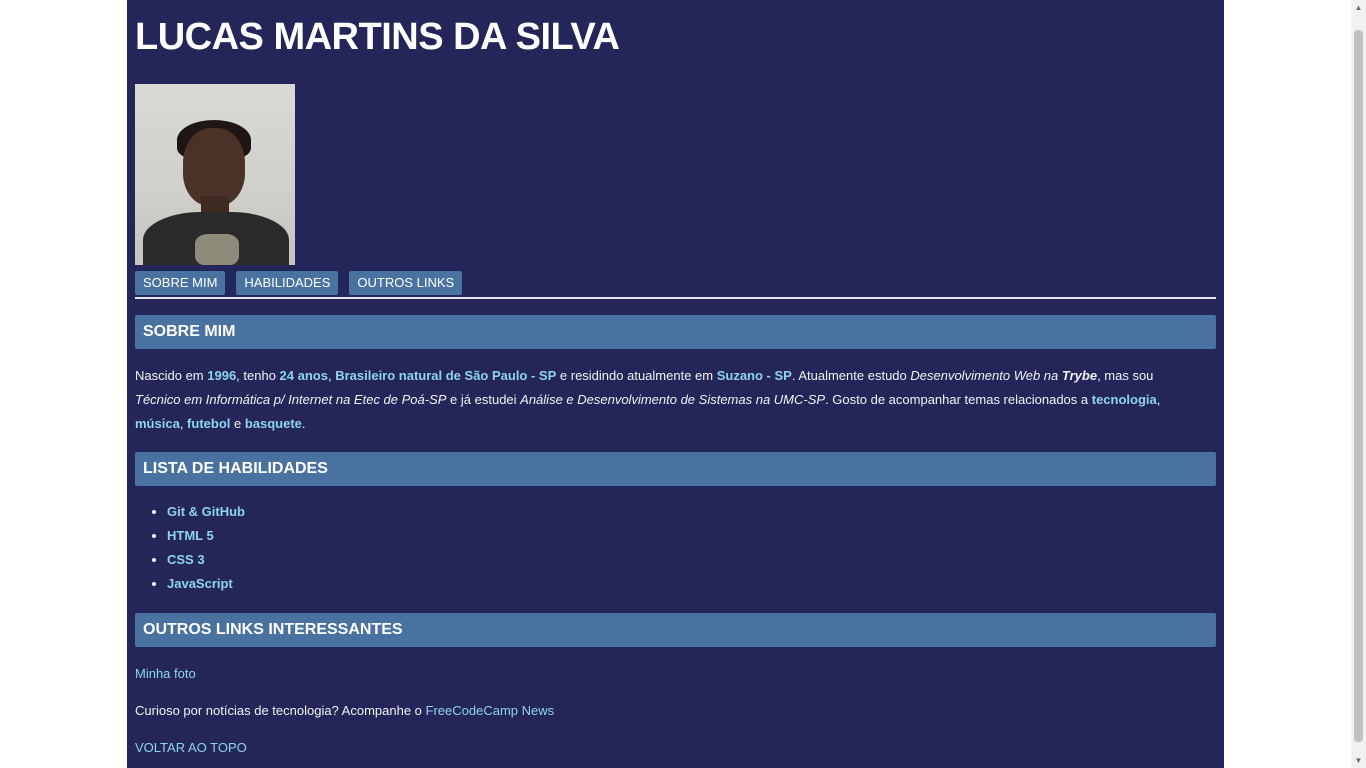 Image resolution: width=1366 pixels, height=768 pixels. I want to click on nav-menu: SOBRE MIM HABILIDADES OUTROS LINKS, so click(299, 283).